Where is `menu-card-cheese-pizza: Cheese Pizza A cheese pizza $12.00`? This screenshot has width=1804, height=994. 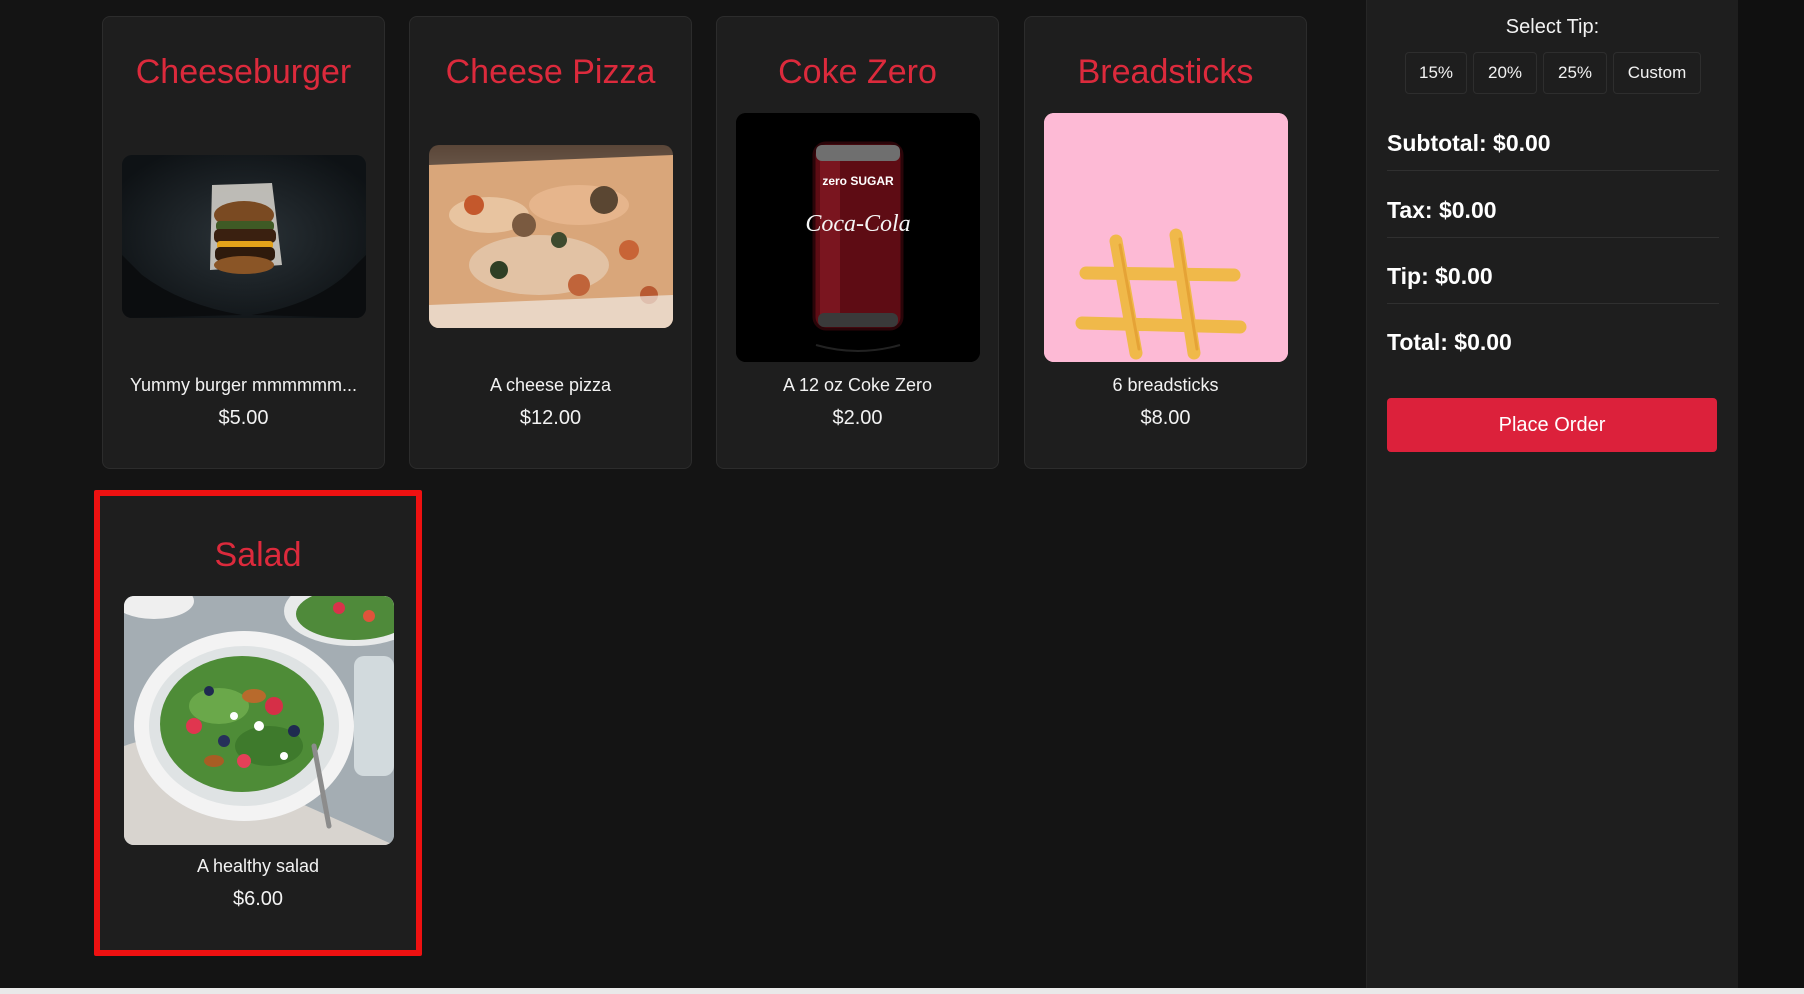
menu-card-cheese-pizza: Cheese Pizza A cheese pizza $12.00 is located at coordinates (550, 242).